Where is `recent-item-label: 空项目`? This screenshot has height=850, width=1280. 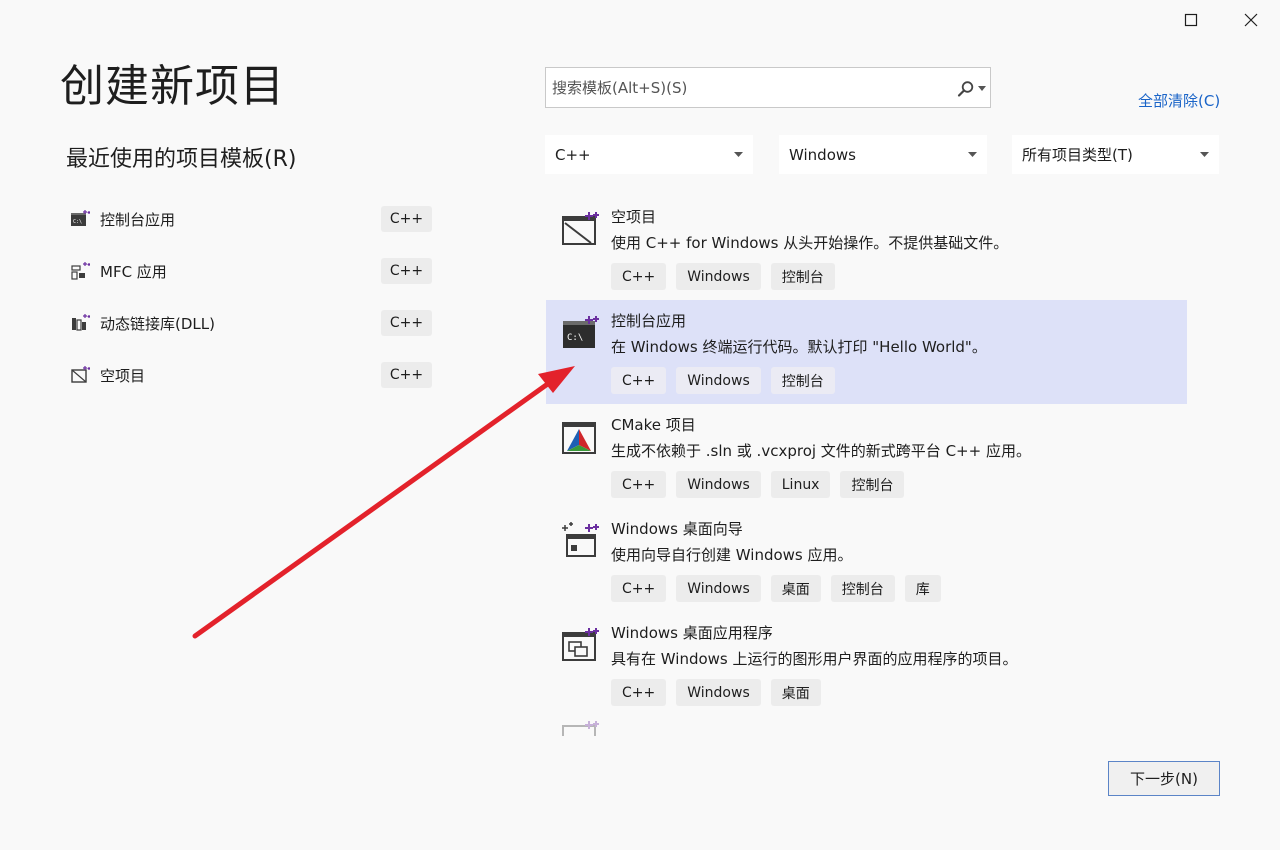 recent-item-label: 空项目 is located at coordinates (123, 375).